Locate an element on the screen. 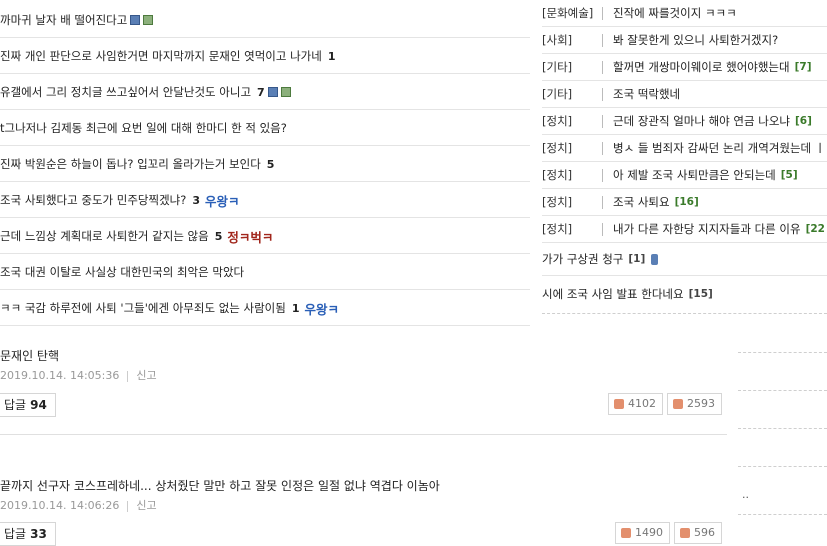 Image resolution: width=827 pixels, height=546 pixels. post-title: t그나저나 김제동 최근에 요번 일에 대해 한마디 한 적 있음? is located at coordinates (143, 128).